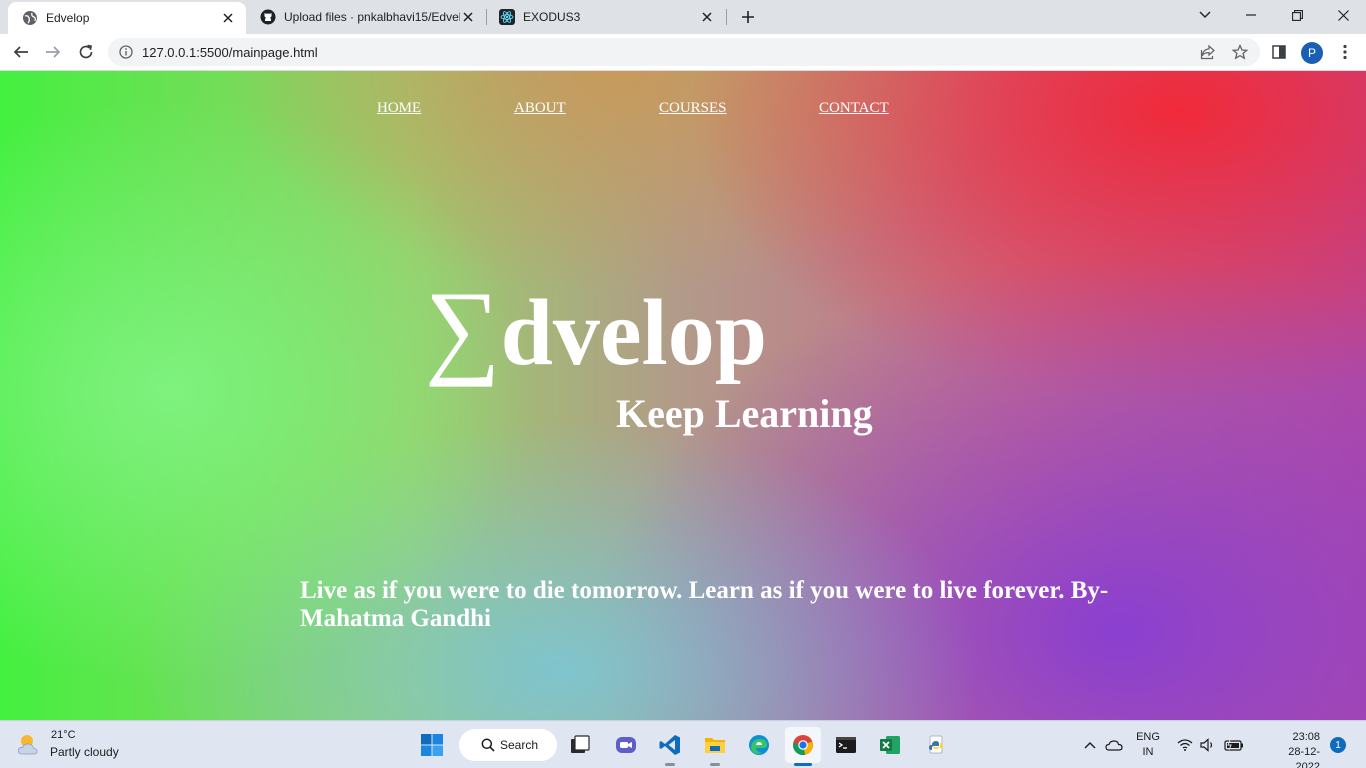  What do you see at coordinates (126, 52) in the screenshot?
I see `site-info-icon` at bounding box center [126, 52].